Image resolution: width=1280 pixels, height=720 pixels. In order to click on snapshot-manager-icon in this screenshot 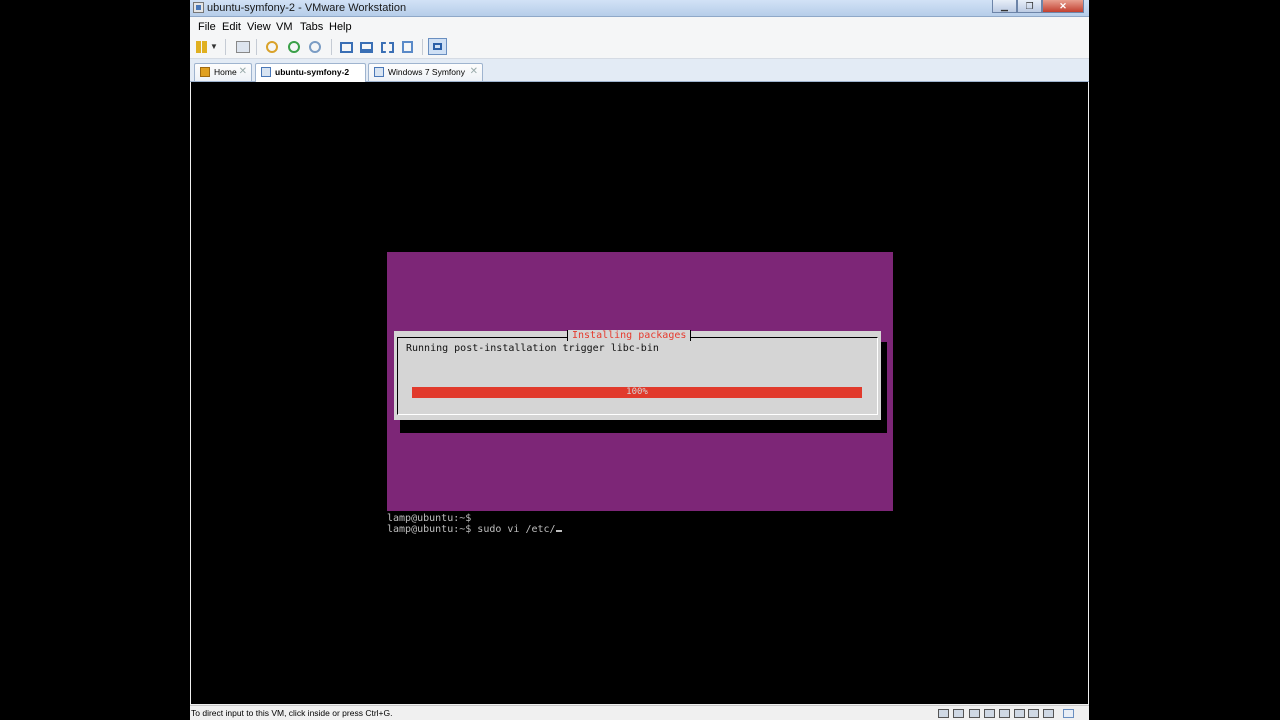, I will do `click(315, 47)`.